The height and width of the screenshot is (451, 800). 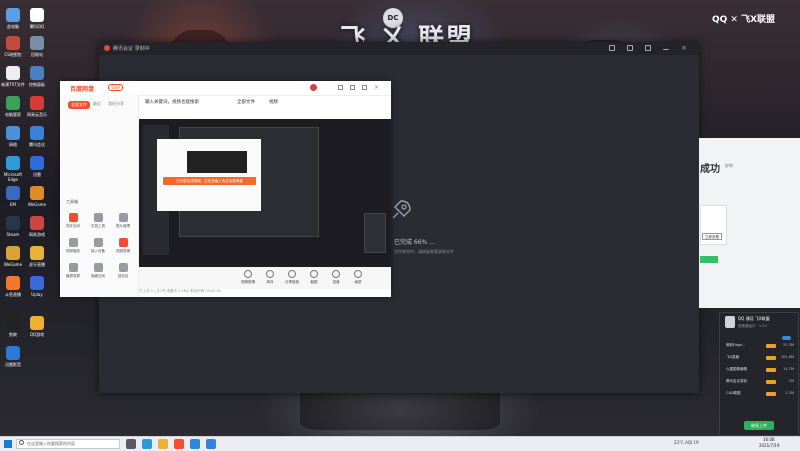 I want to click on desktop-icon-label: 此电脑, so click(x=13, y=26).